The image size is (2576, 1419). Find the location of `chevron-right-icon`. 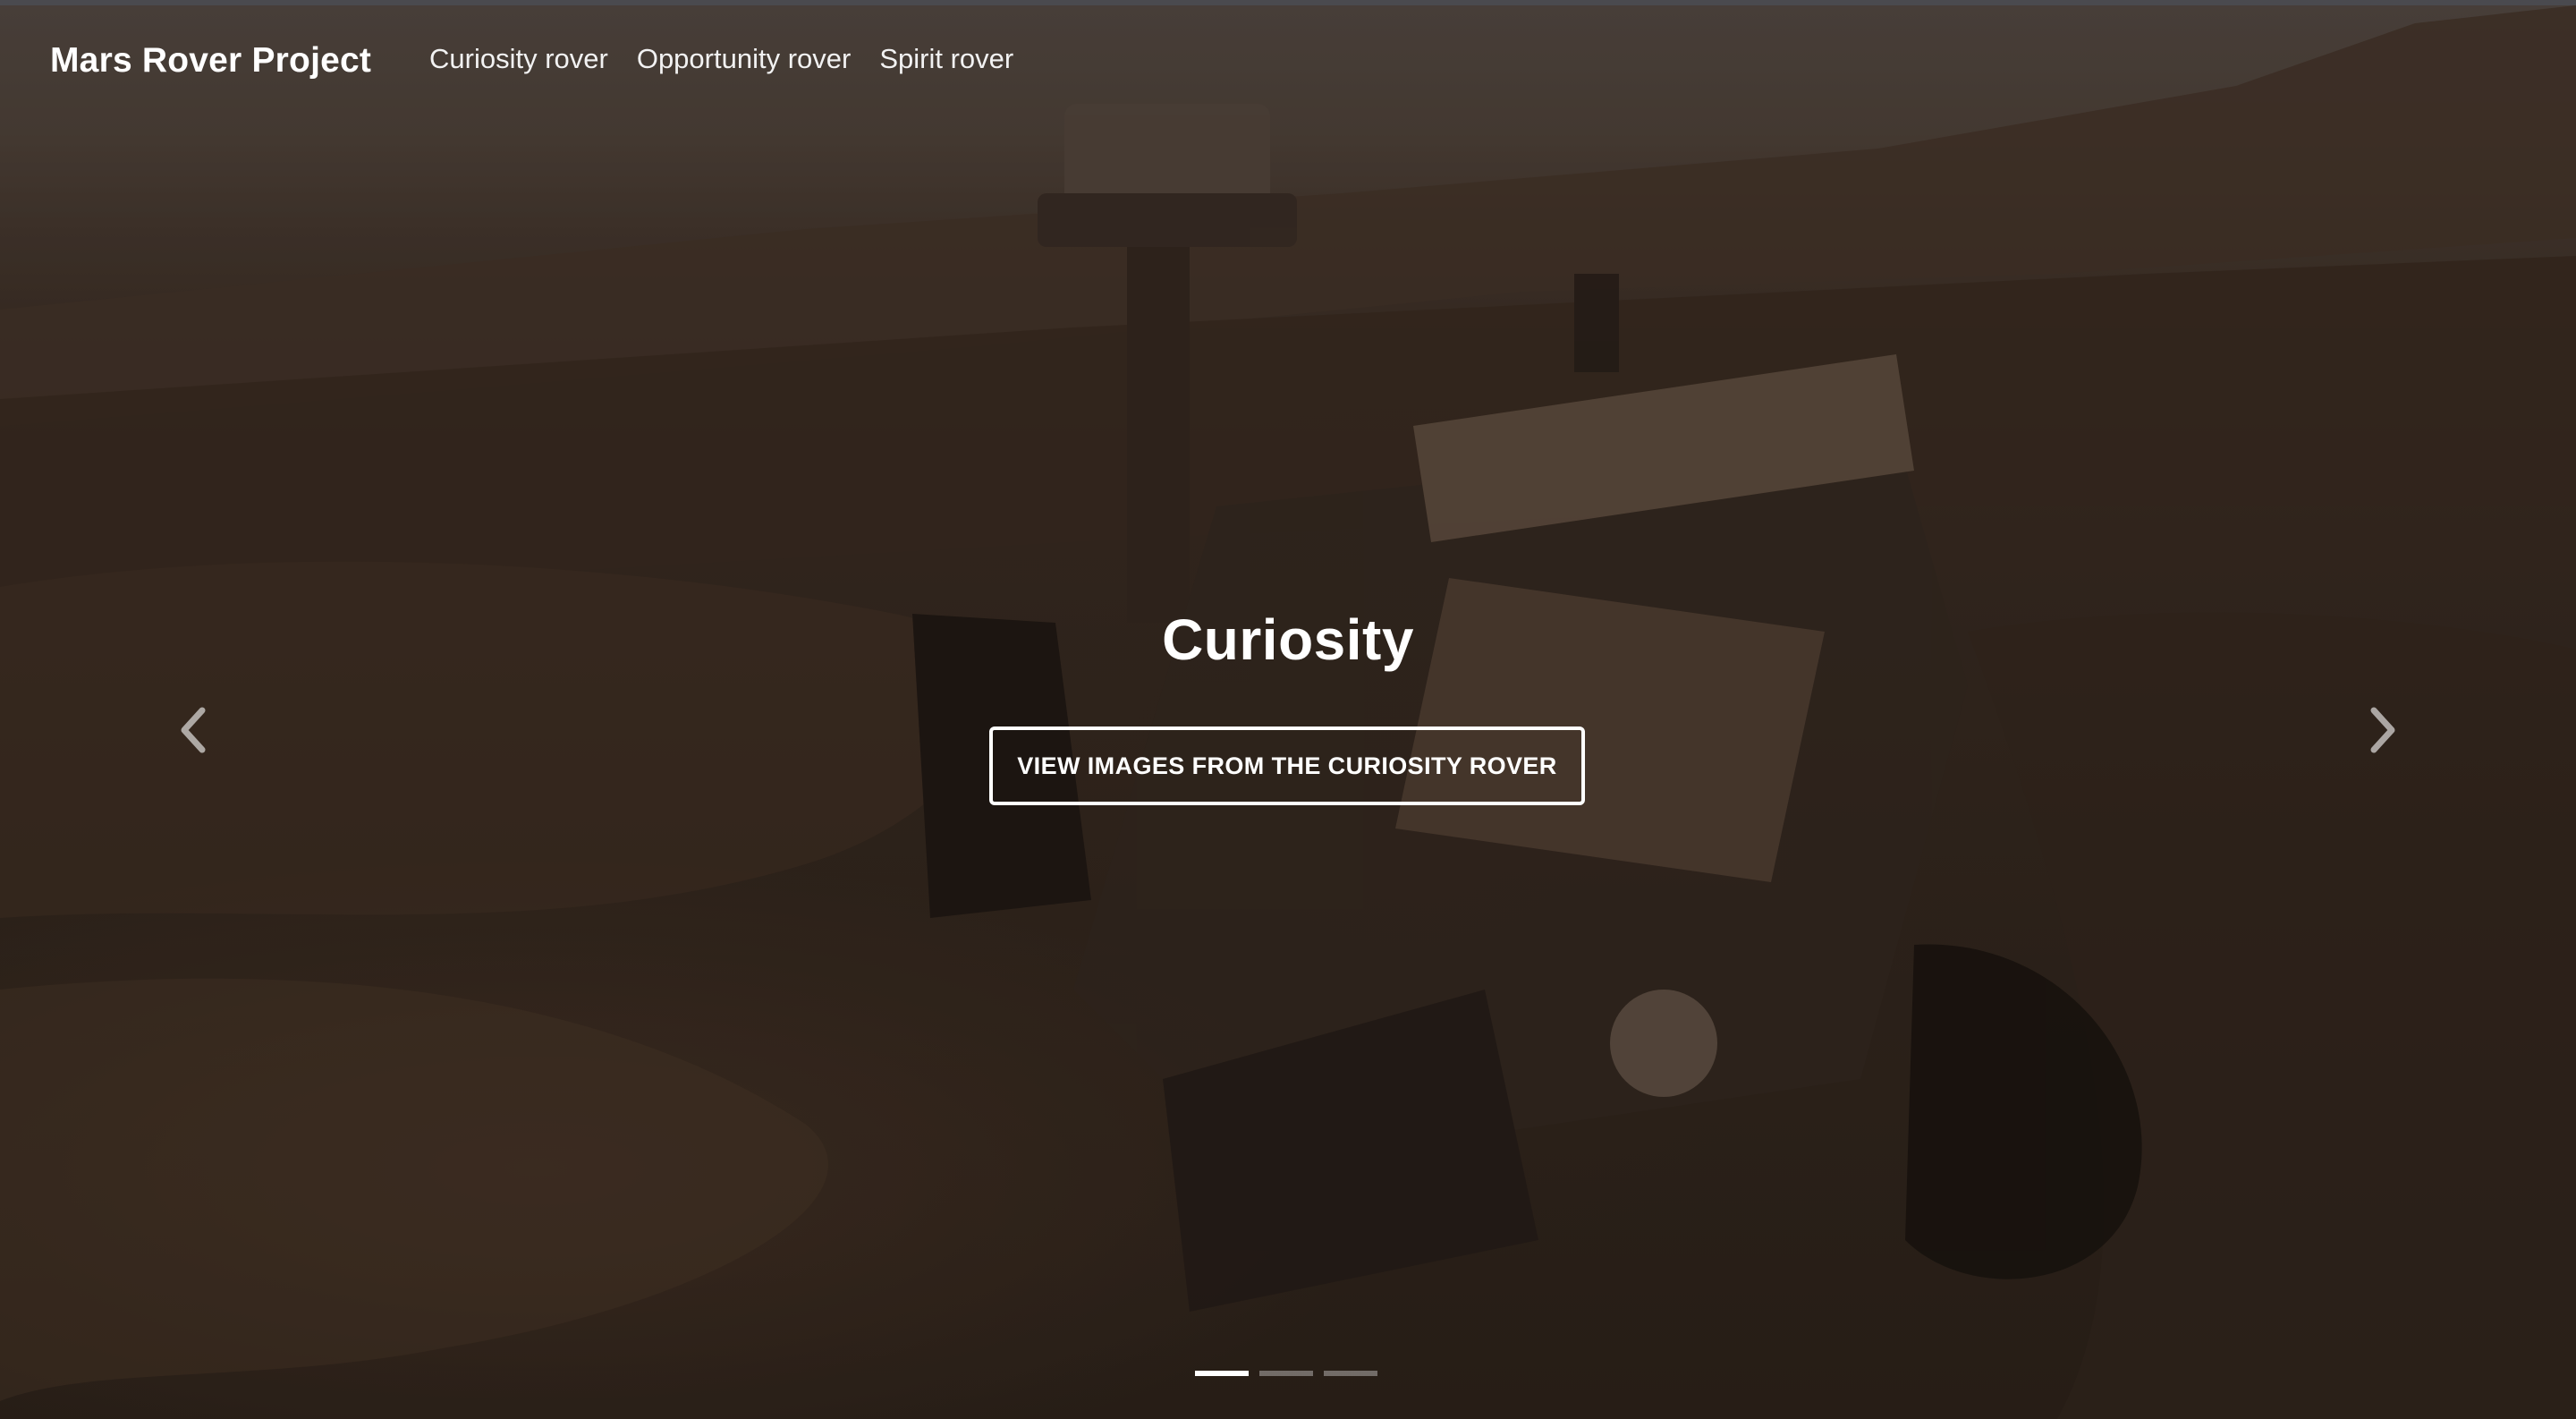

chevron-right-icon is located at coordinates (2382, 730).